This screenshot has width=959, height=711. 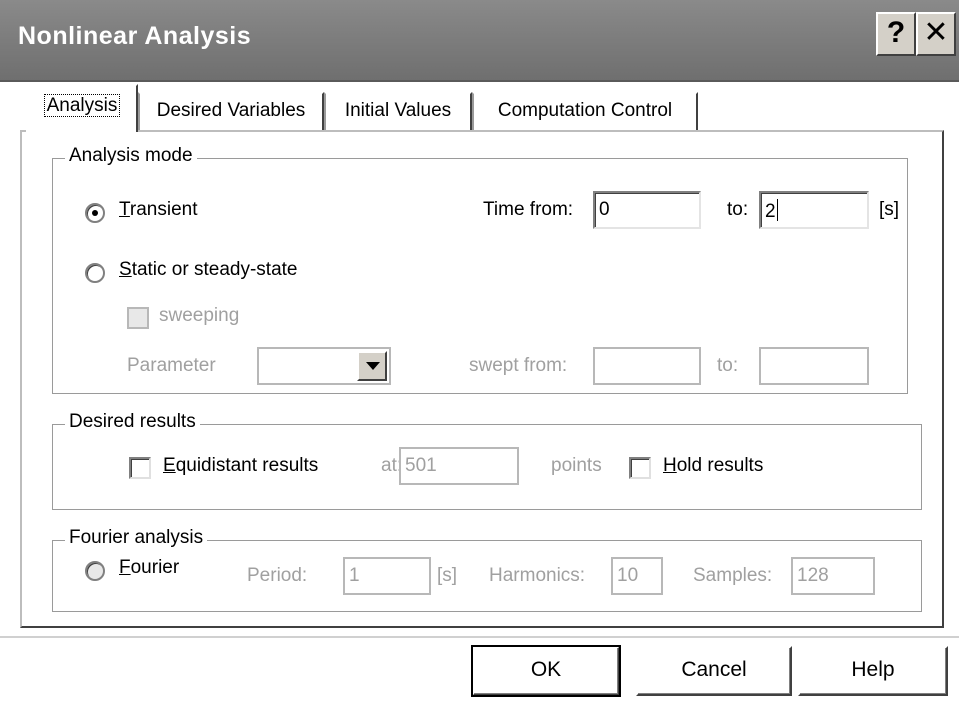 What do you see at coordinates (518, 365) in the screenshot?
I see `swept-from-label: swept from:` at bounding box center [518, 365].